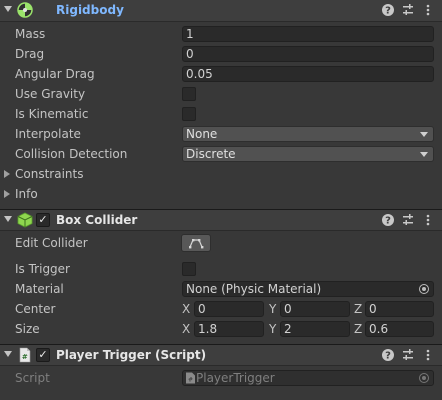 The height and width of the screenshot is (400, 442). I want to click on script-value: PlayerTrigger, so click(235, 378).